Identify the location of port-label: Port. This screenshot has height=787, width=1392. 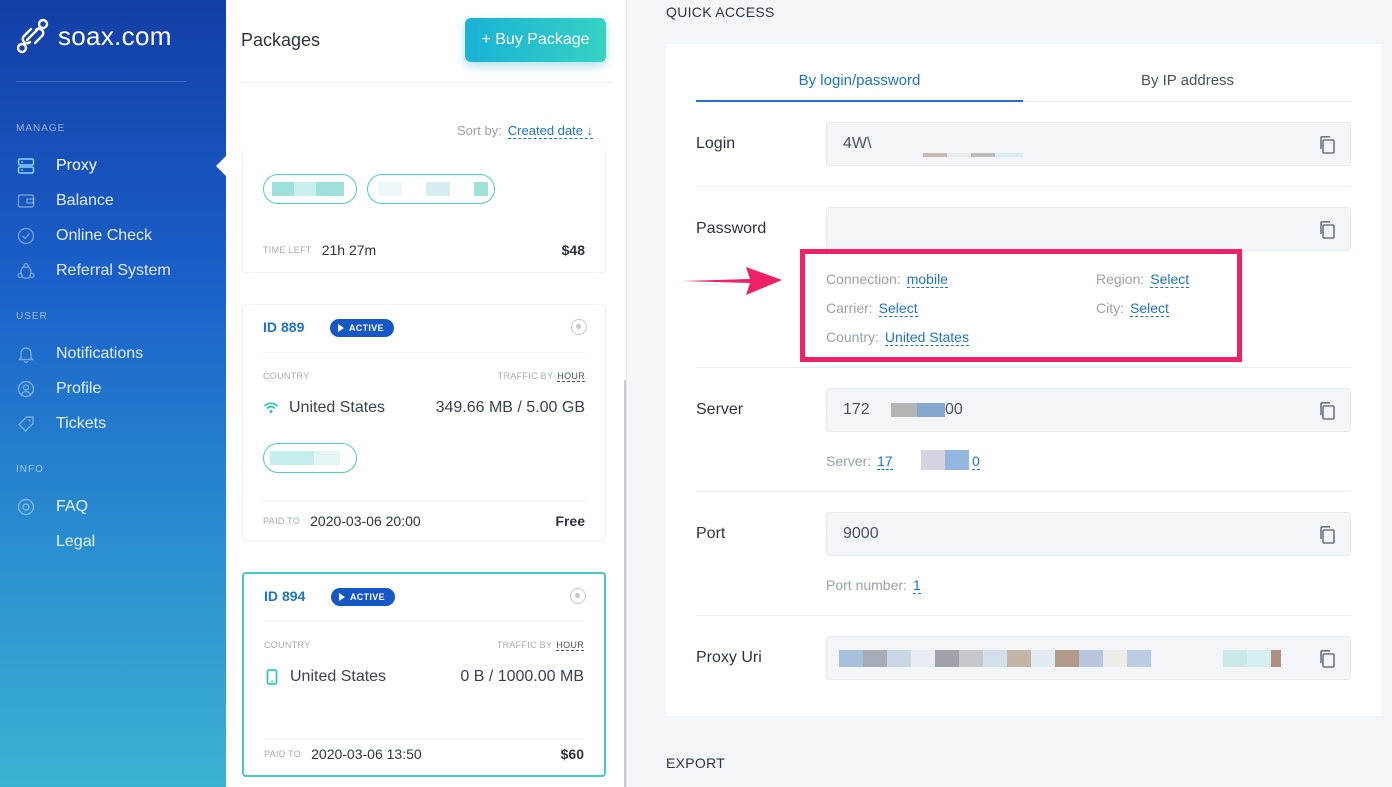
(711, 533).